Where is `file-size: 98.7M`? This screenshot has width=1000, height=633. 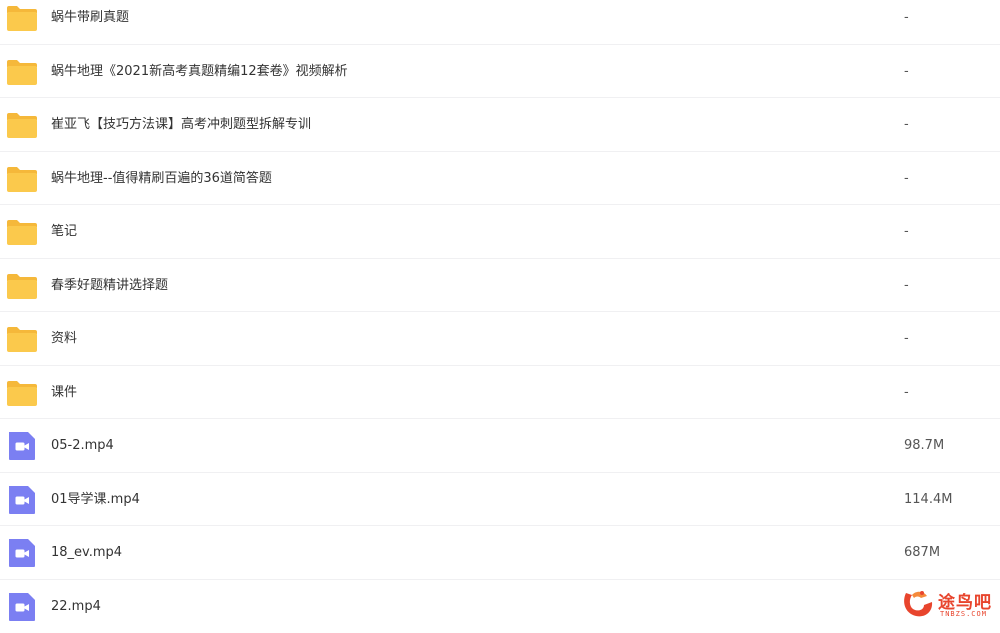 file-size: 98.7M is located at coordinates (924, 445).